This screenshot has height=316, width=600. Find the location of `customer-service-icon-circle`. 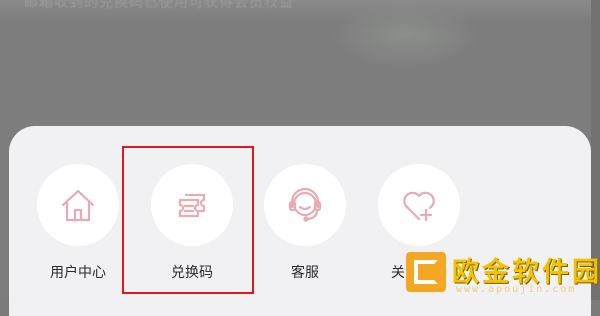

customer-service-icon-circle is located at coordinates (305, 205).